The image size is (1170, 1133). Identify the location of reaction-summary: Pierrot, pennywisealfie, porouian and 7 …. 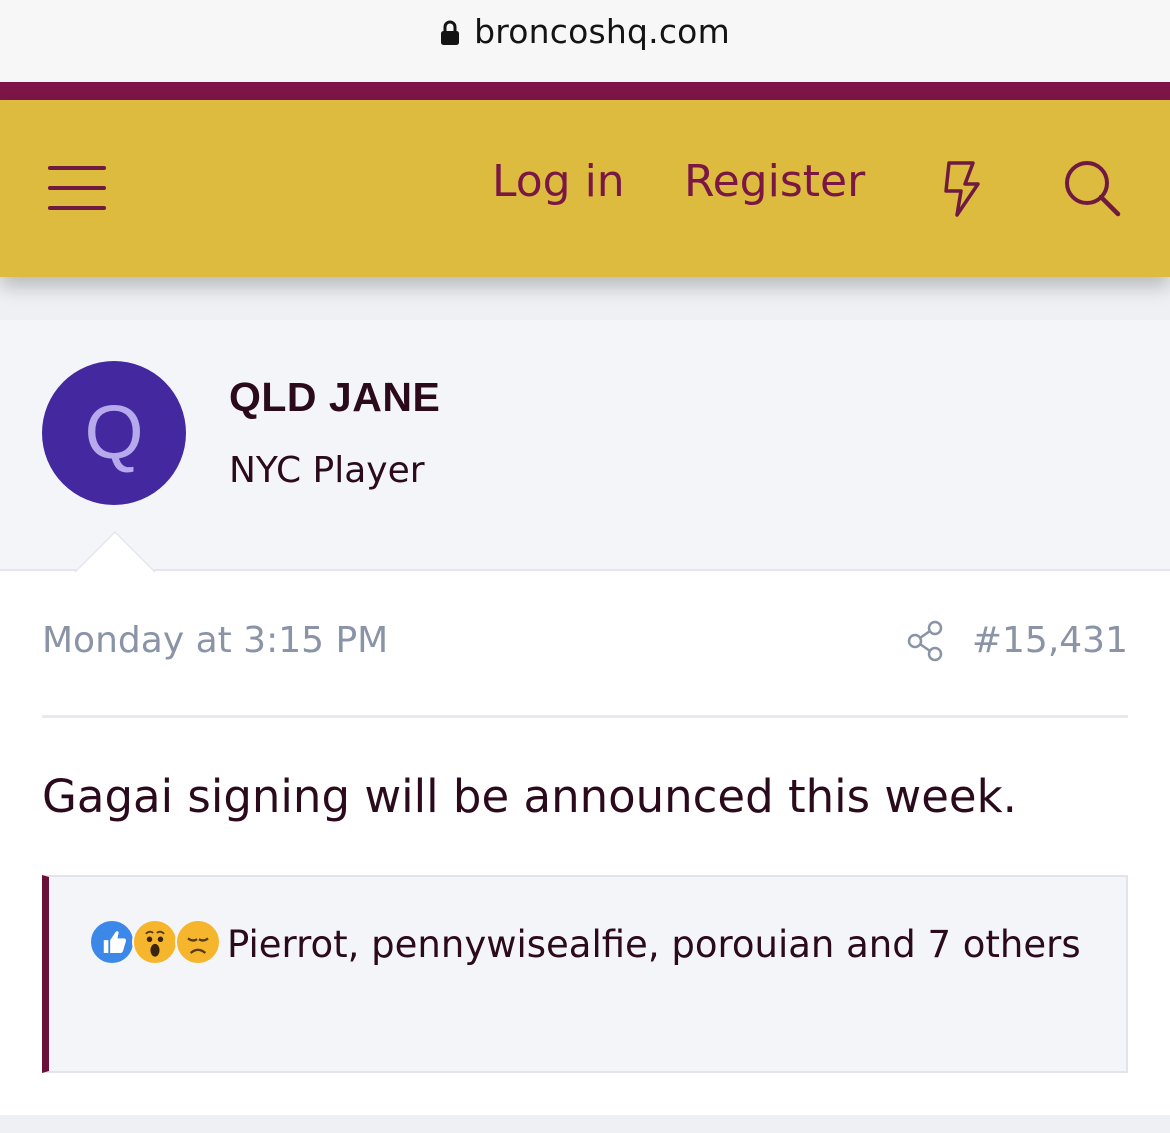
(595, 945).